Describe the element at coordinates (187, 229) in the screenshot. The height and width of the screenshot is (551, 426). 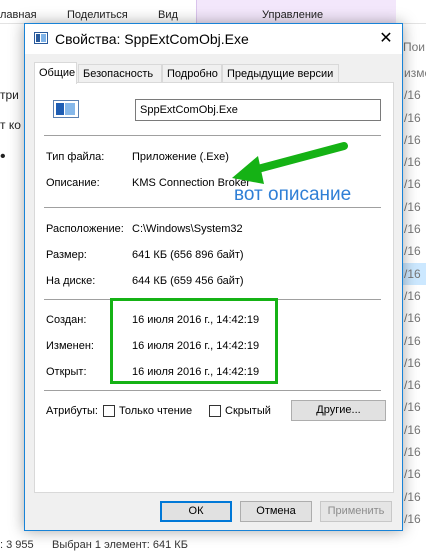
I see `location-value: C:\Windows\System32` at that location.